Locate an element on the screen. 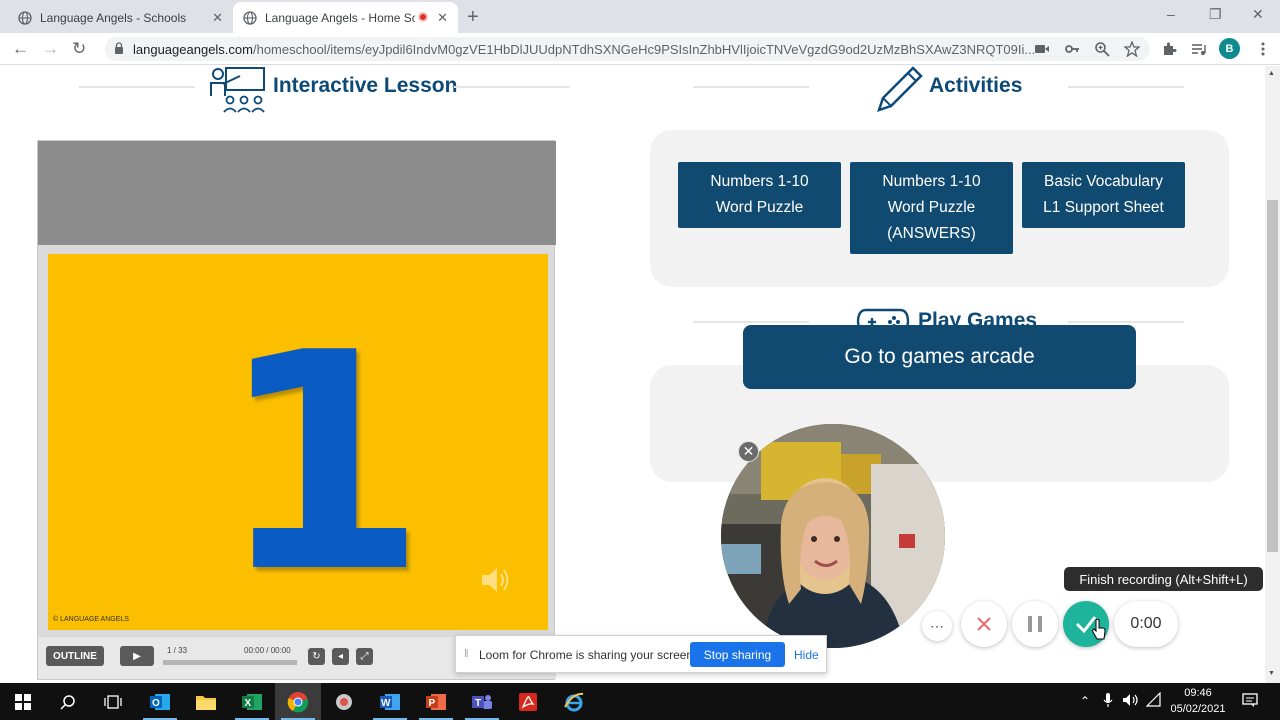 This screenshot has width=1280, height=720. menu-dots-icon is located at coordinates (1263, 49).